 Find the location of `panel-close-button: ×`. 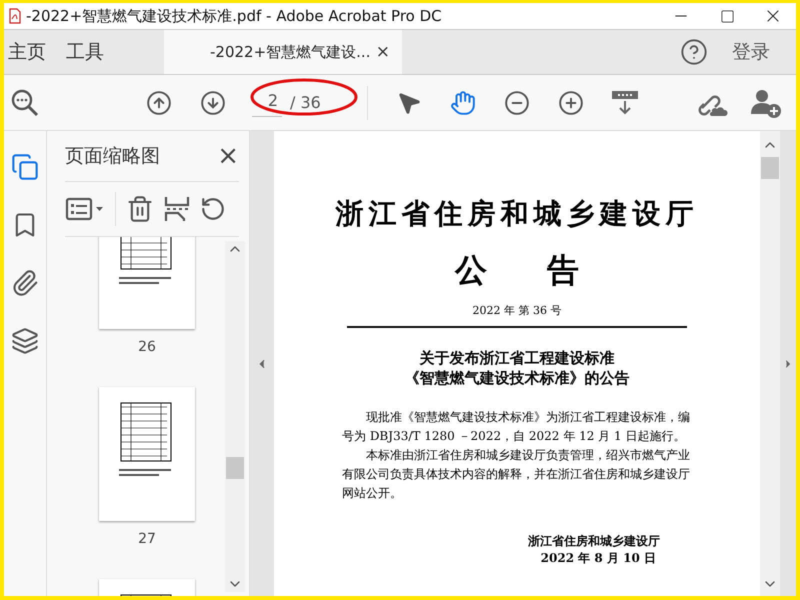

panel-close-button: × is located at coordinates (228, 156).